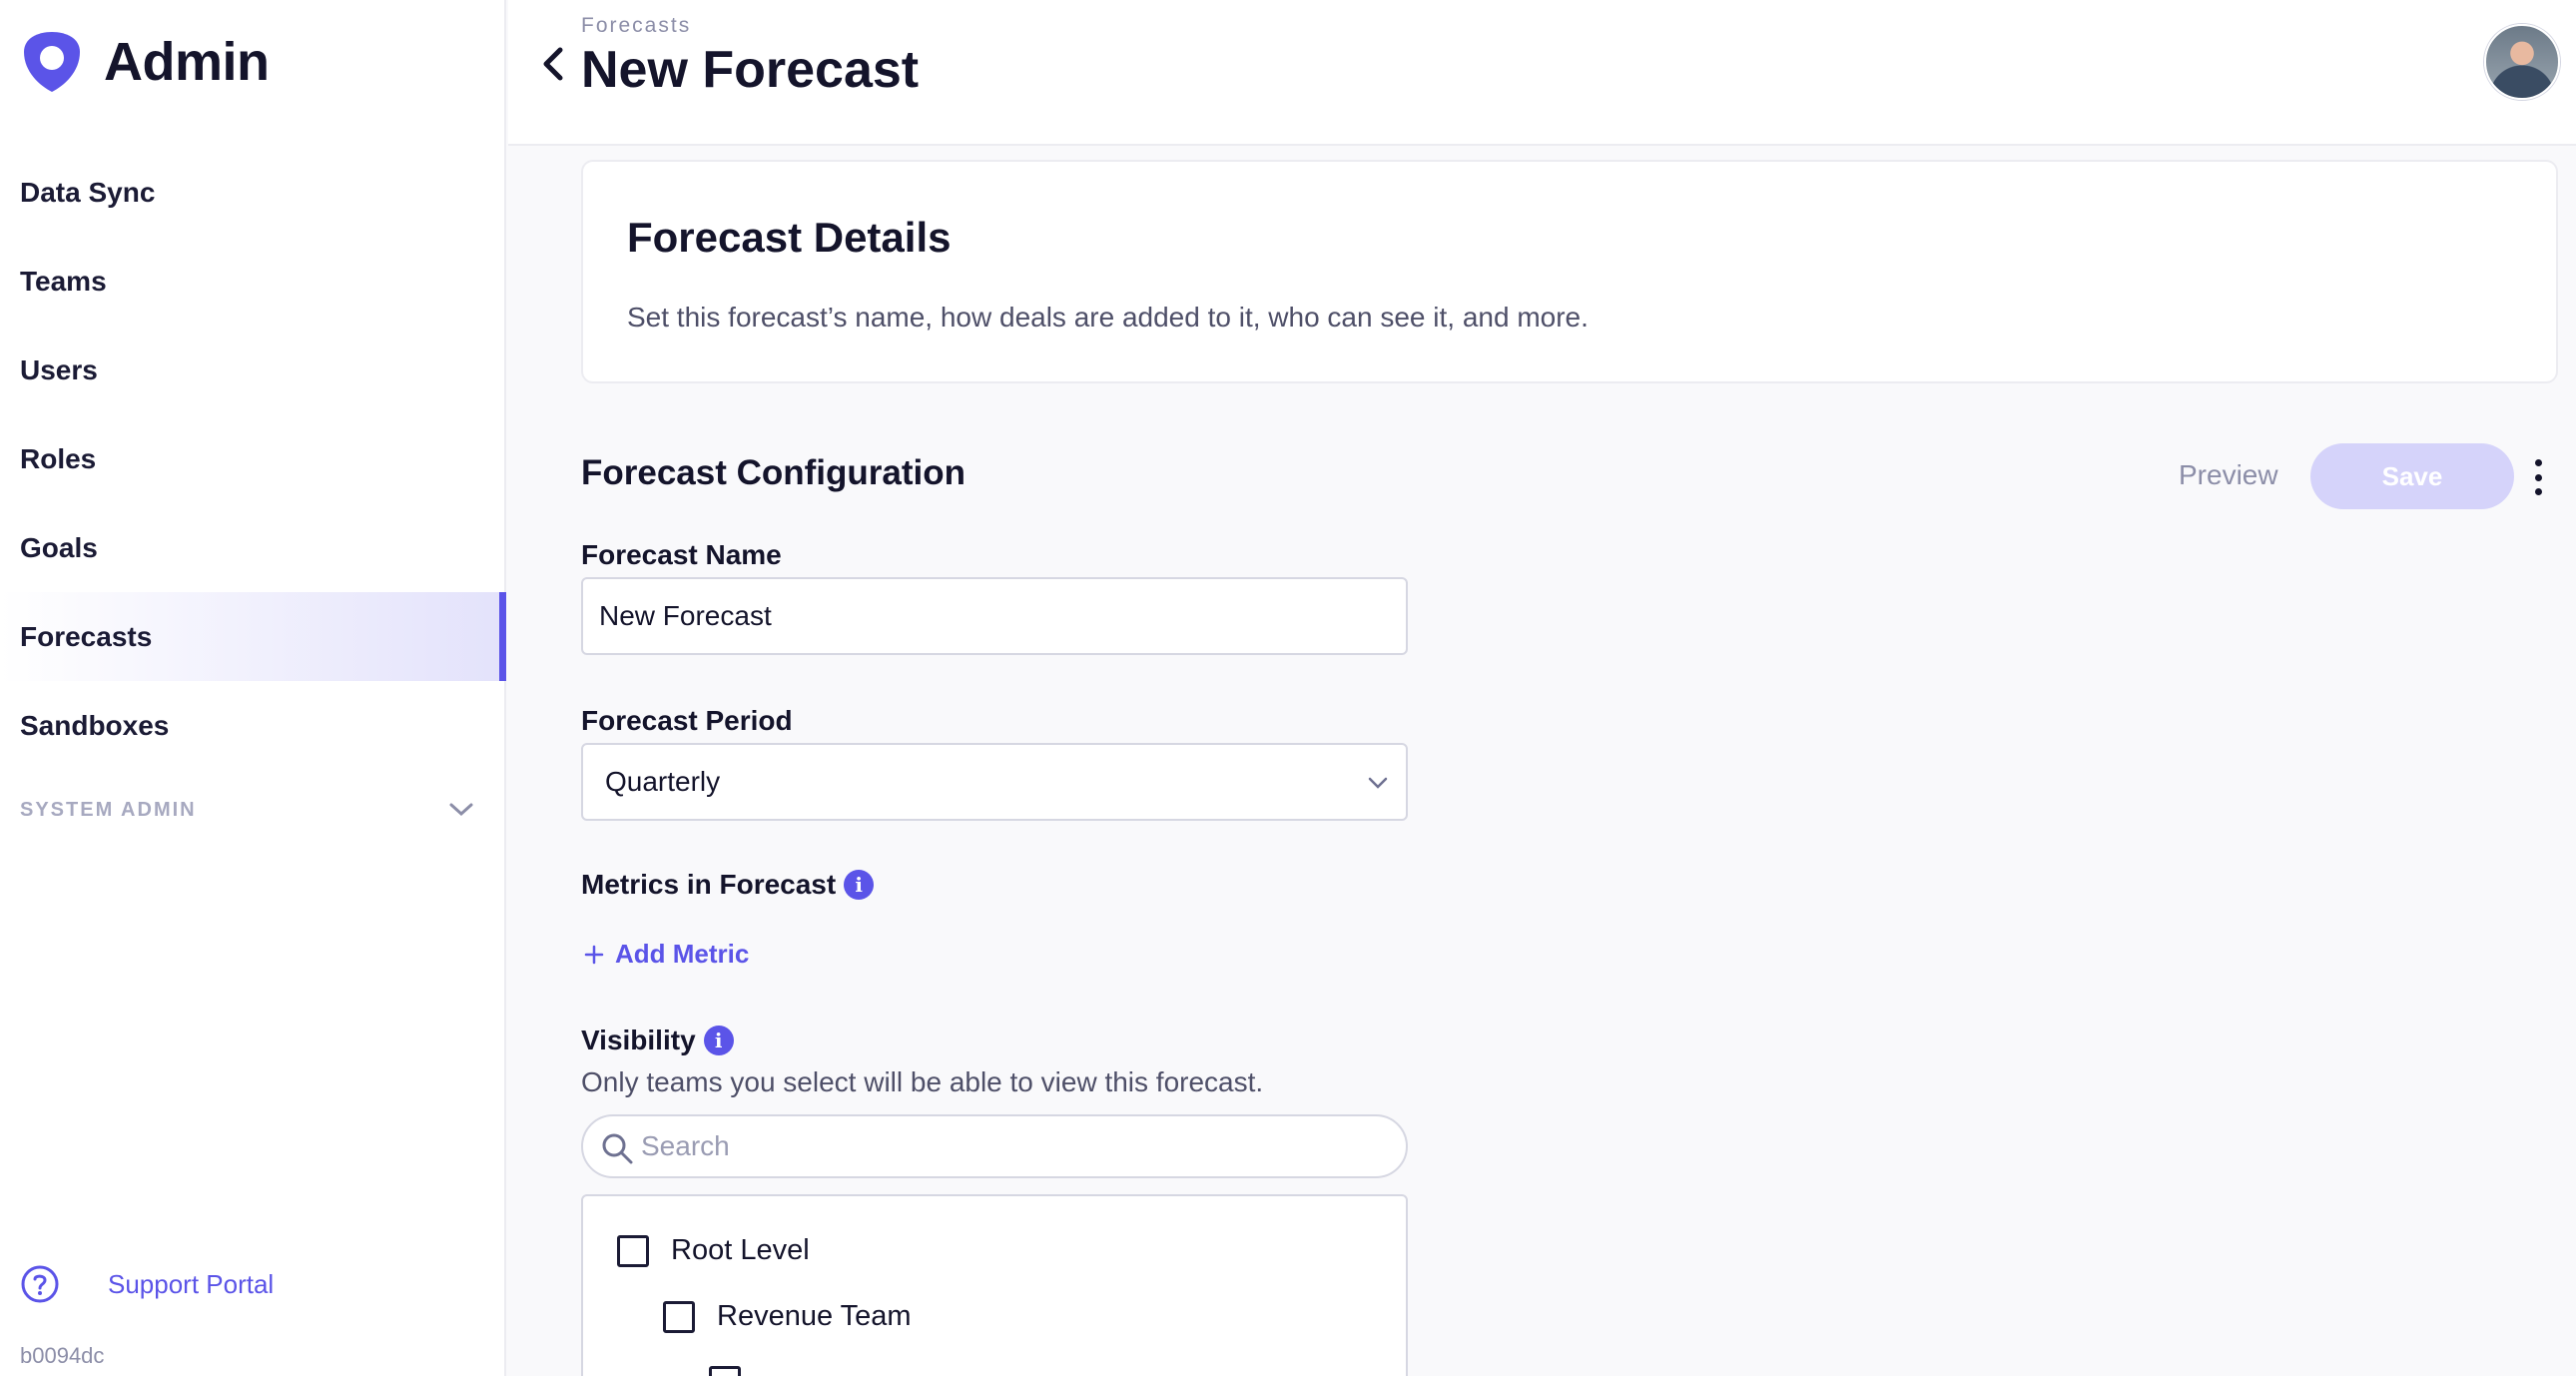 Image resolution: width=2576 pixels, height=1376 pixels. Describe the element at coordinates (682, 954) in the screenshot. I see `add-metric-label: Add Metric` at that location.